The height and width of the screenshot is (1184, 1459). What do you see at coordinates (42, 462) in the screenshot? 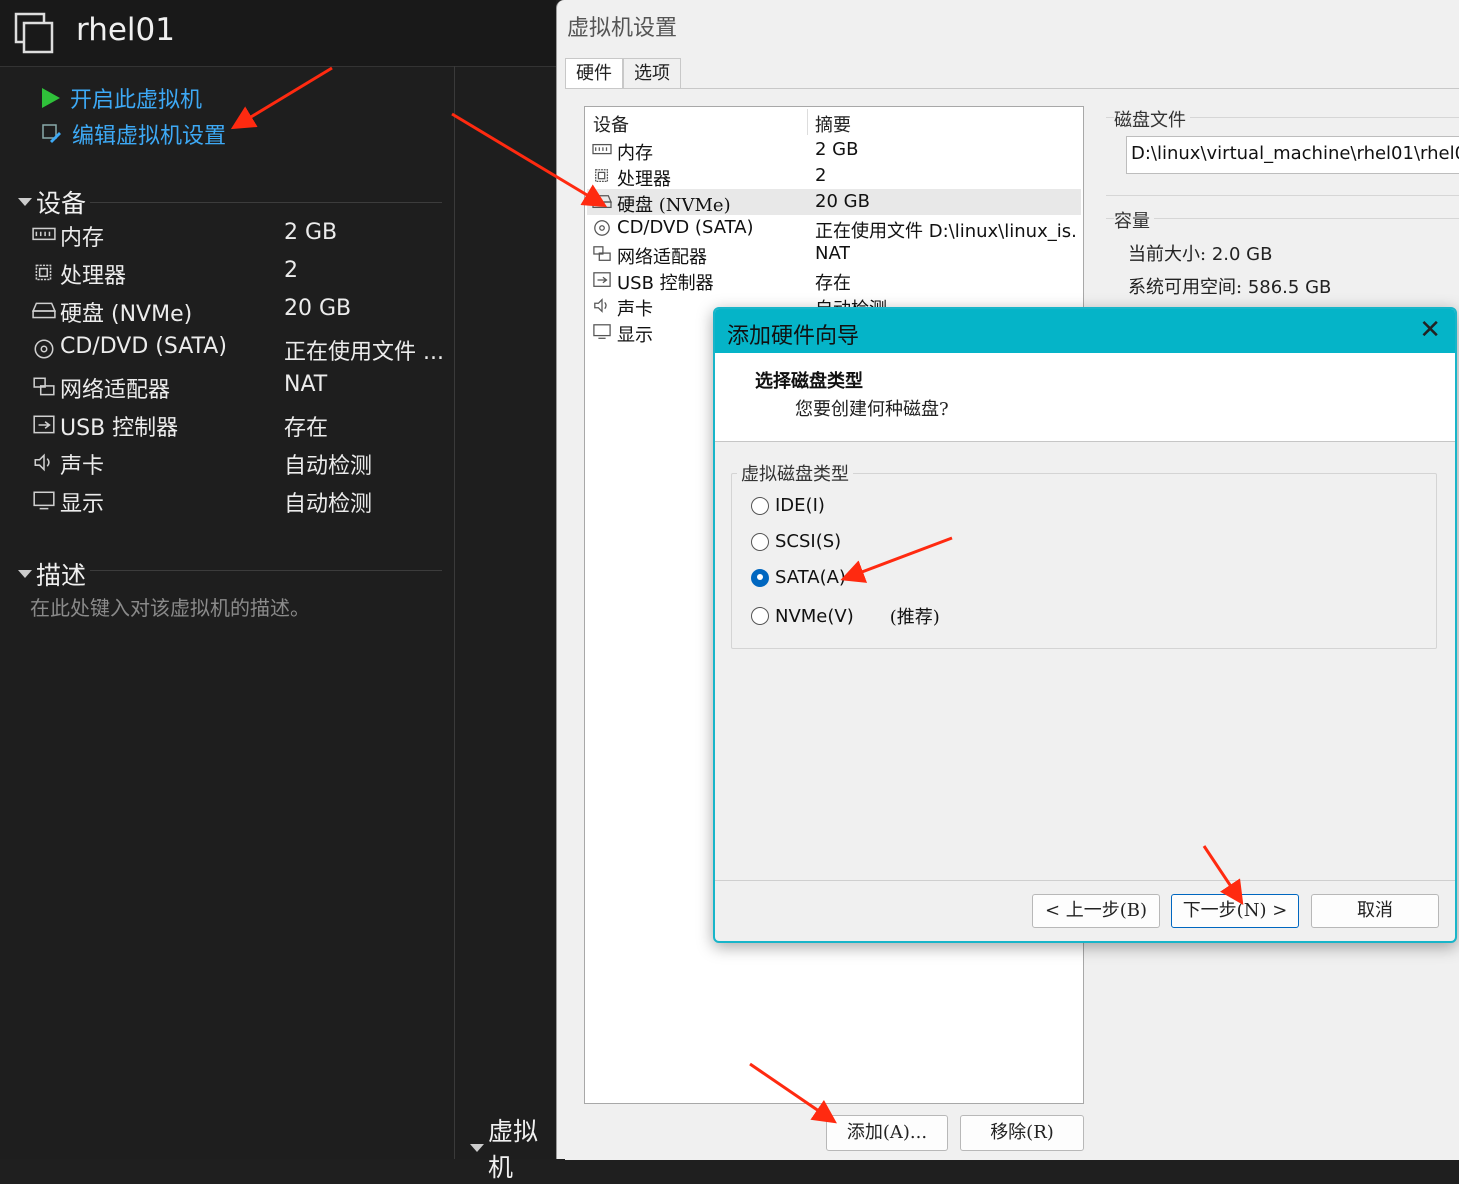
I see `sound-icon` at bounding box center [42, 462].